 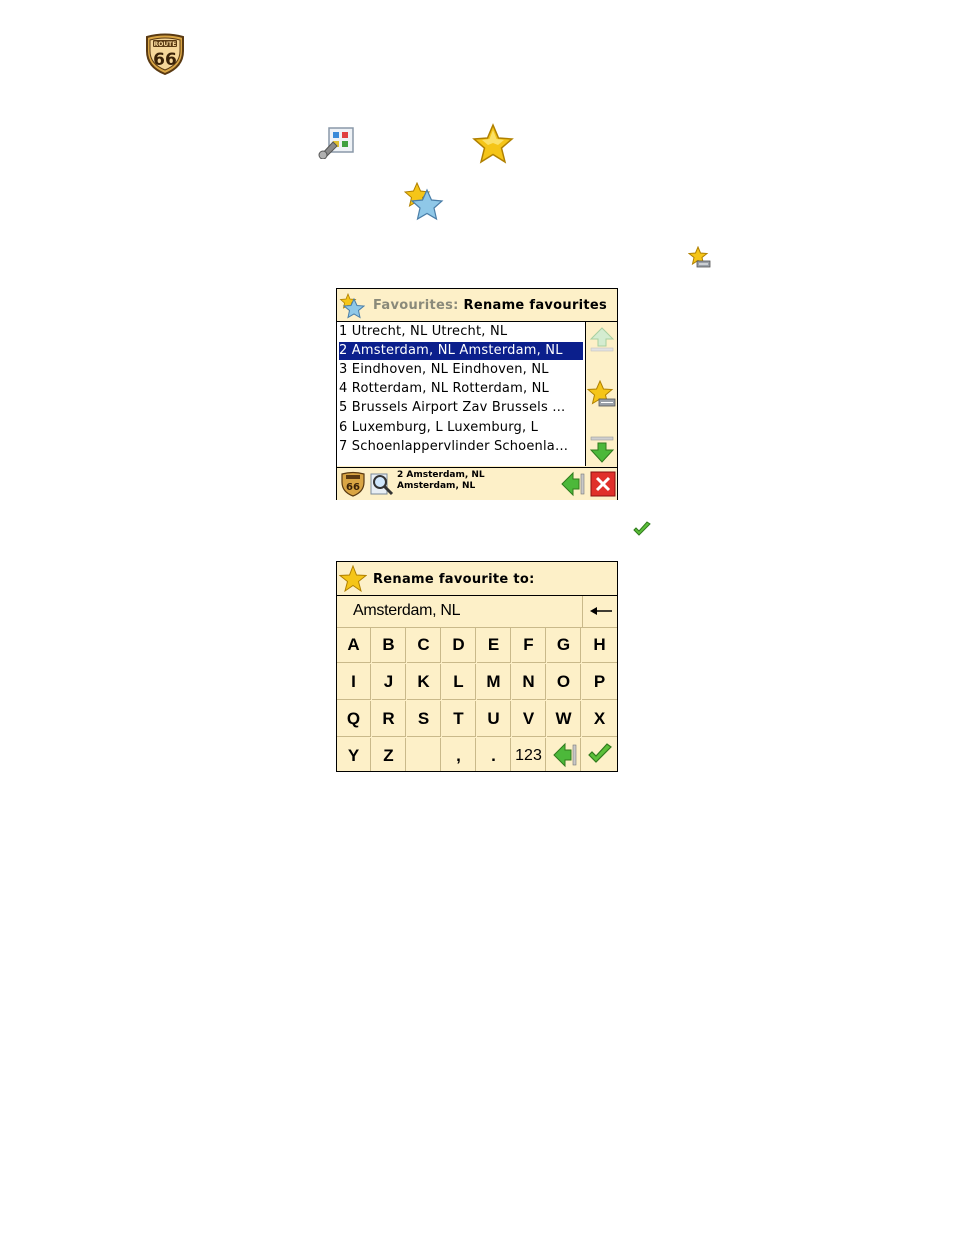 I want to click on key-o: O, so click(x=564, y=682).